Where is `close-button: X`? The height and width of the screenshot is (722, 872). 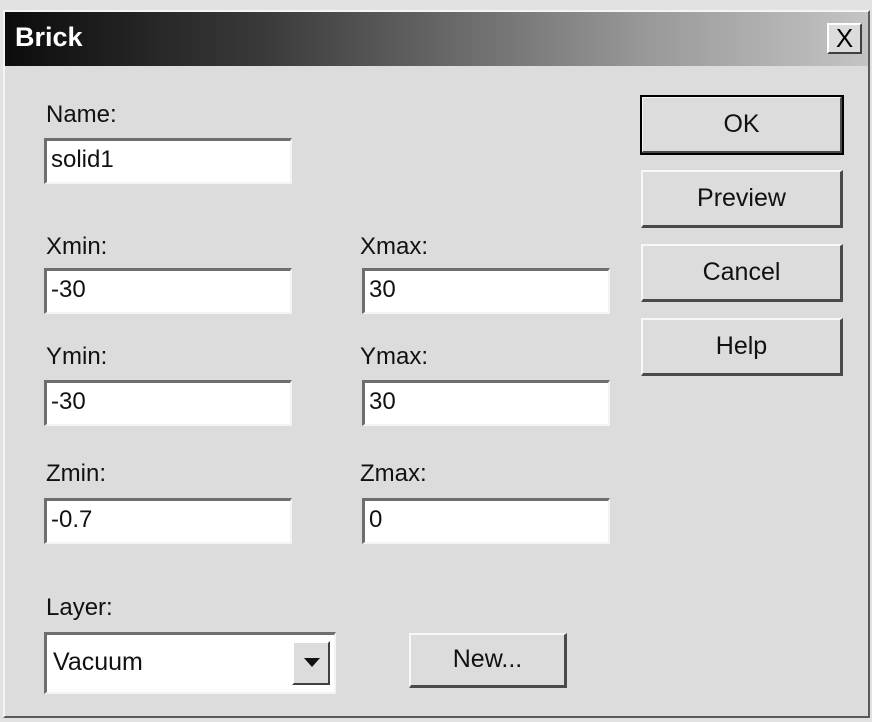
close-button: X is located at coordinates (844, 38).